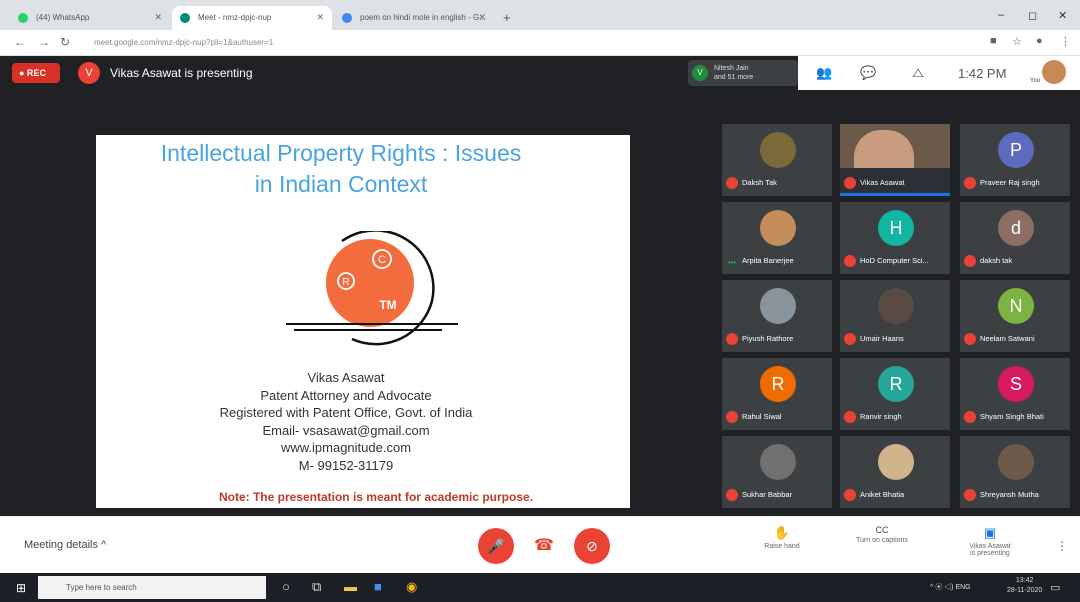 This screenshot has height=602, width=1080. Describe the element at coordinates (868, 73) in the screenshot. I see `chat-icon: 💬` at that location.